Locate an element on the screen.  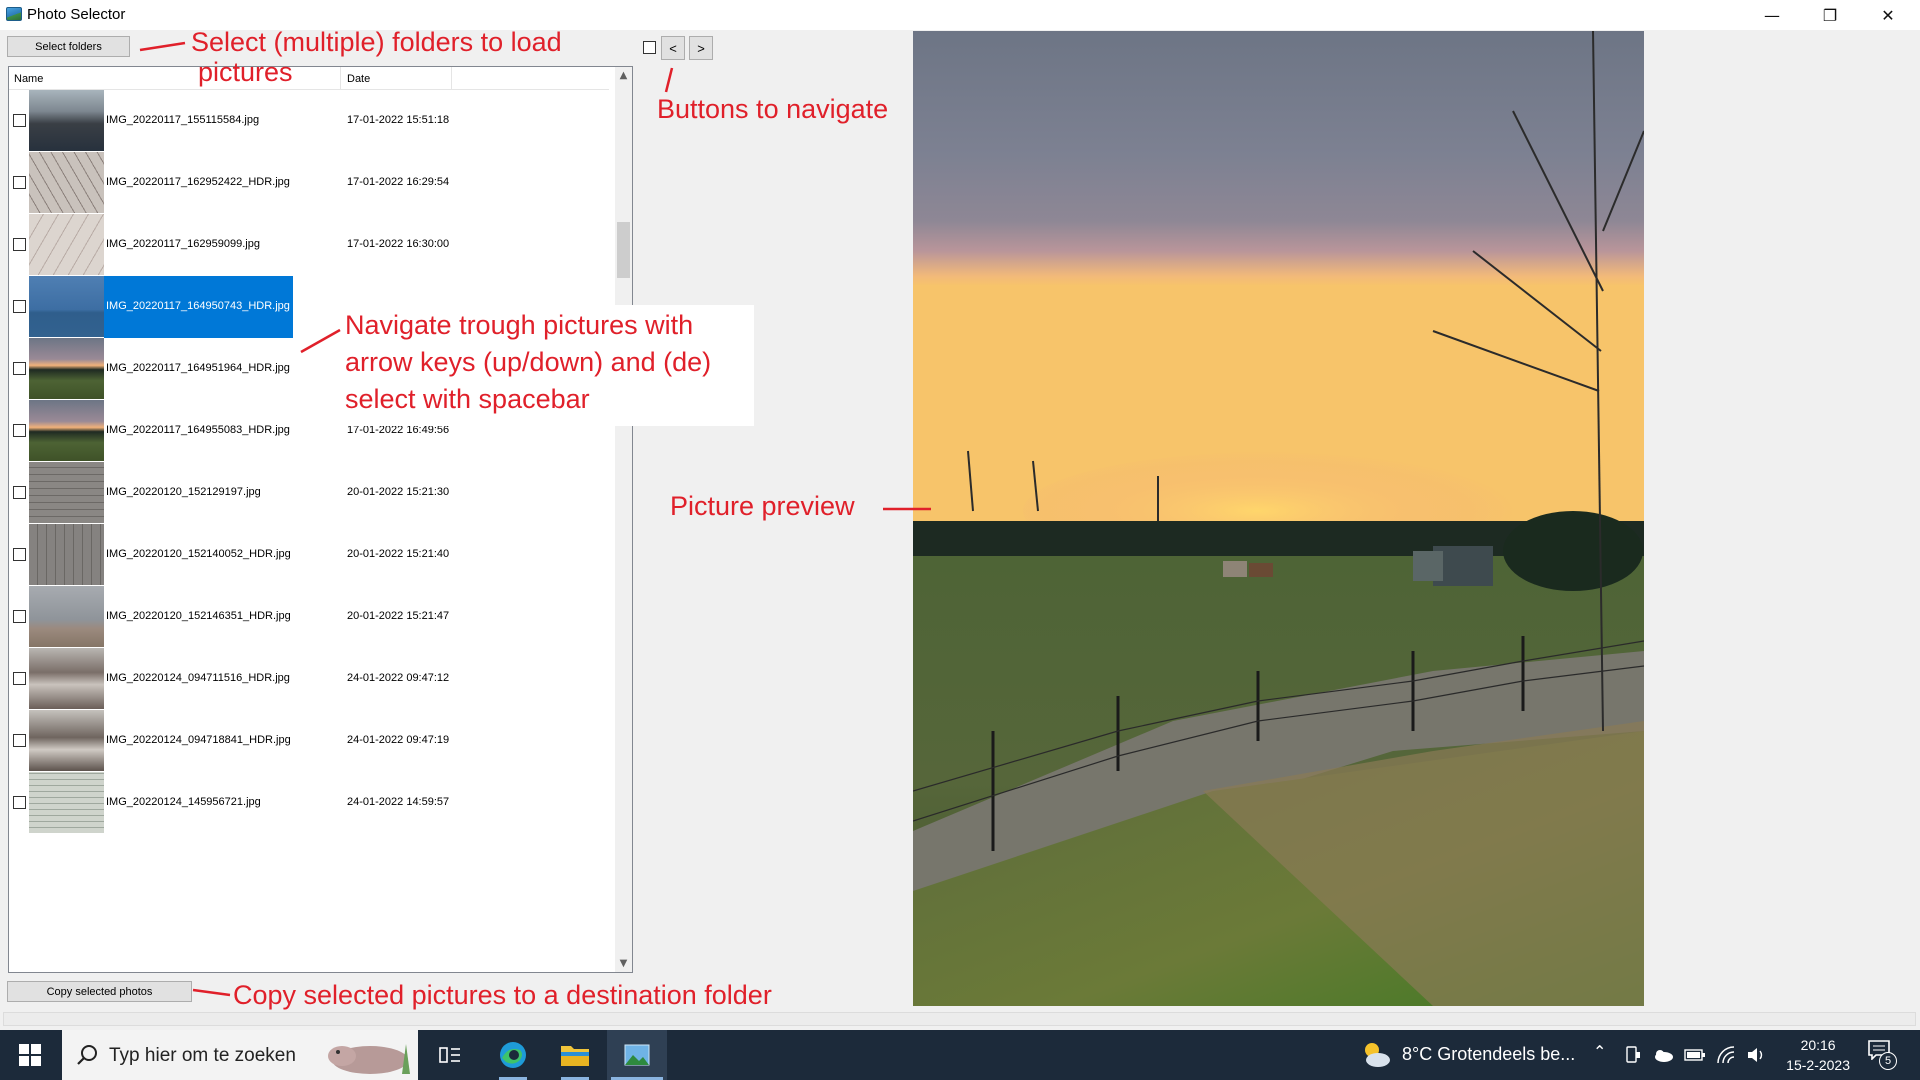
search-placeholder: Typ hier om te zoeken is located at coordinates (202, 1055).